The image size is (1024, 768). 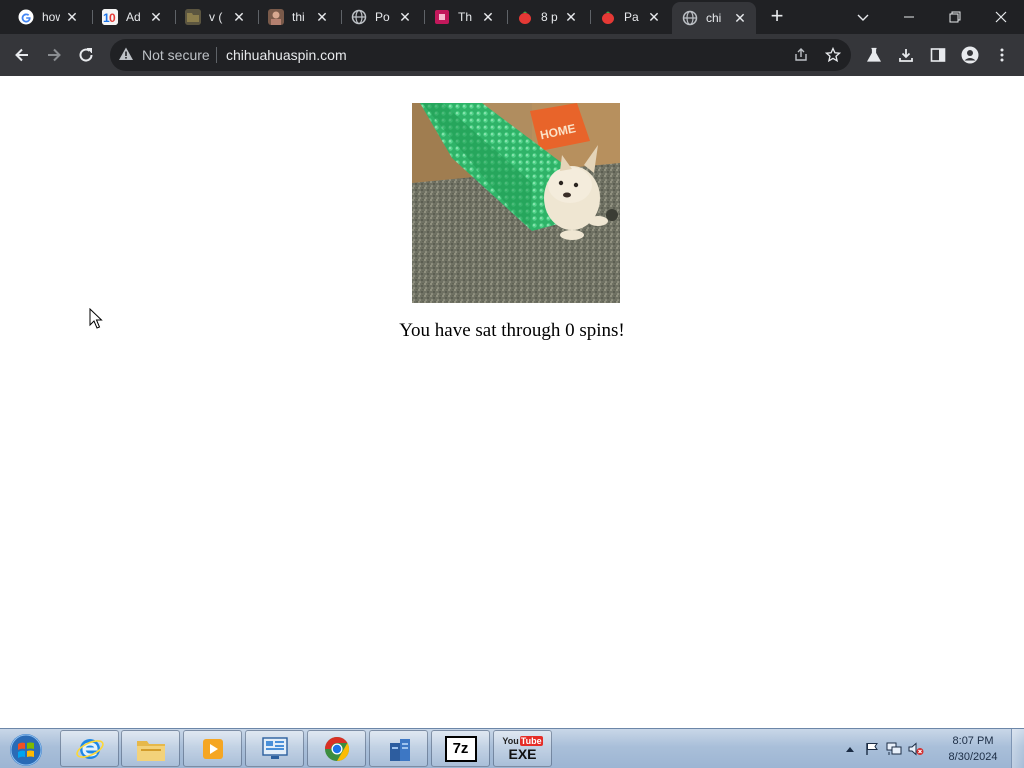 I want to click on warning-icon, so click(x=126, y=56).